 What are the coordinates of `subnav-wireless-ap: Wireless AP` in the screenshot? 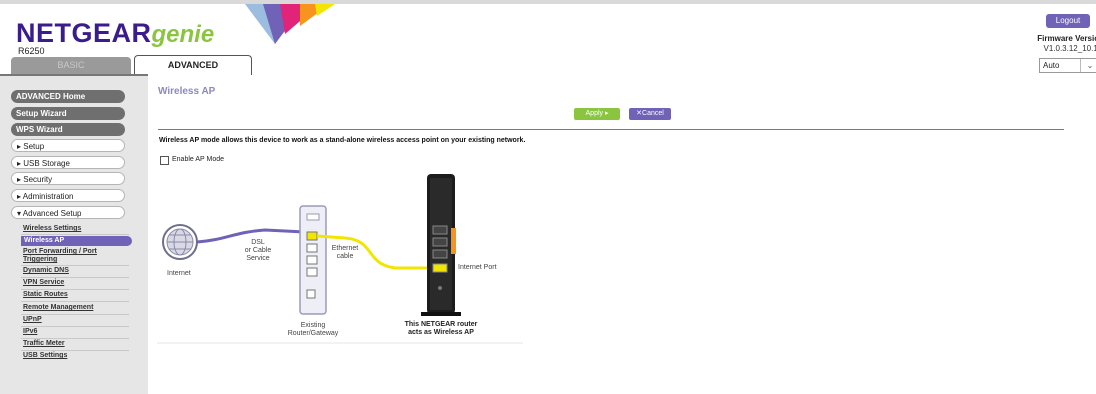 It's located at (76, 241).